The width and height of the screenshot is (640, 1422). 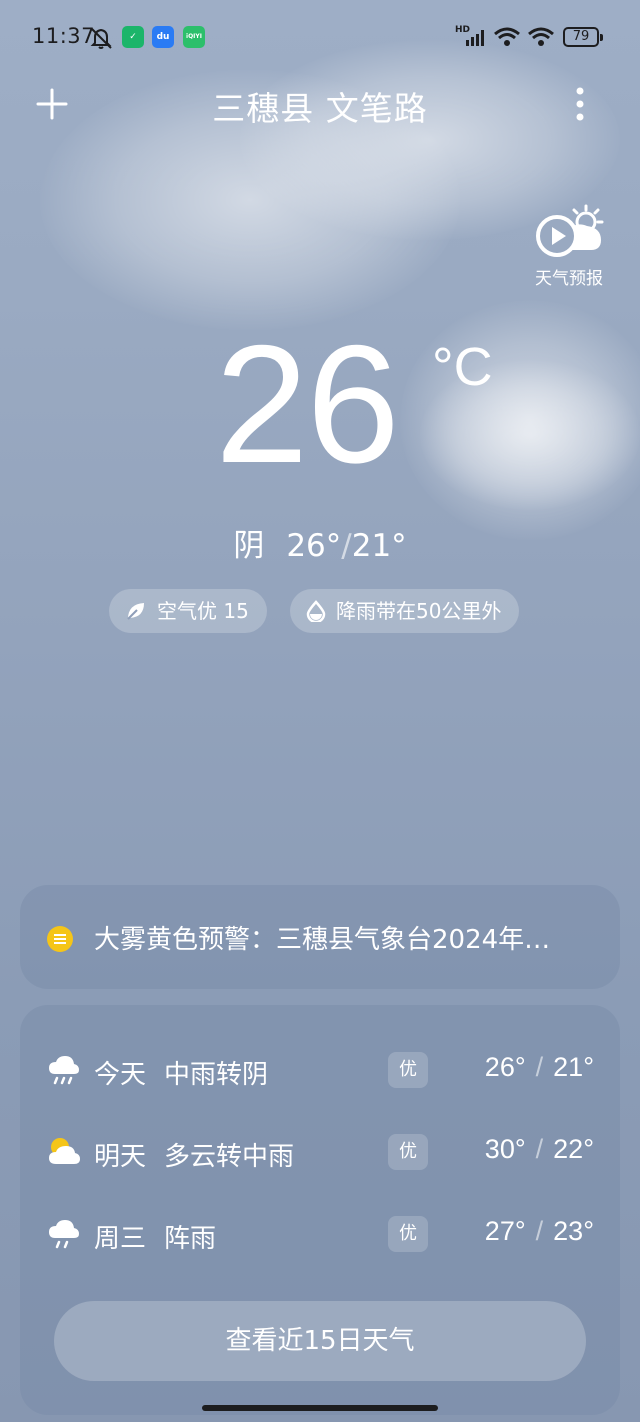 What do you see at coordinates (135, 611) in the screenshot?
I see `leaf-icon` at bounding box center [135, 611].